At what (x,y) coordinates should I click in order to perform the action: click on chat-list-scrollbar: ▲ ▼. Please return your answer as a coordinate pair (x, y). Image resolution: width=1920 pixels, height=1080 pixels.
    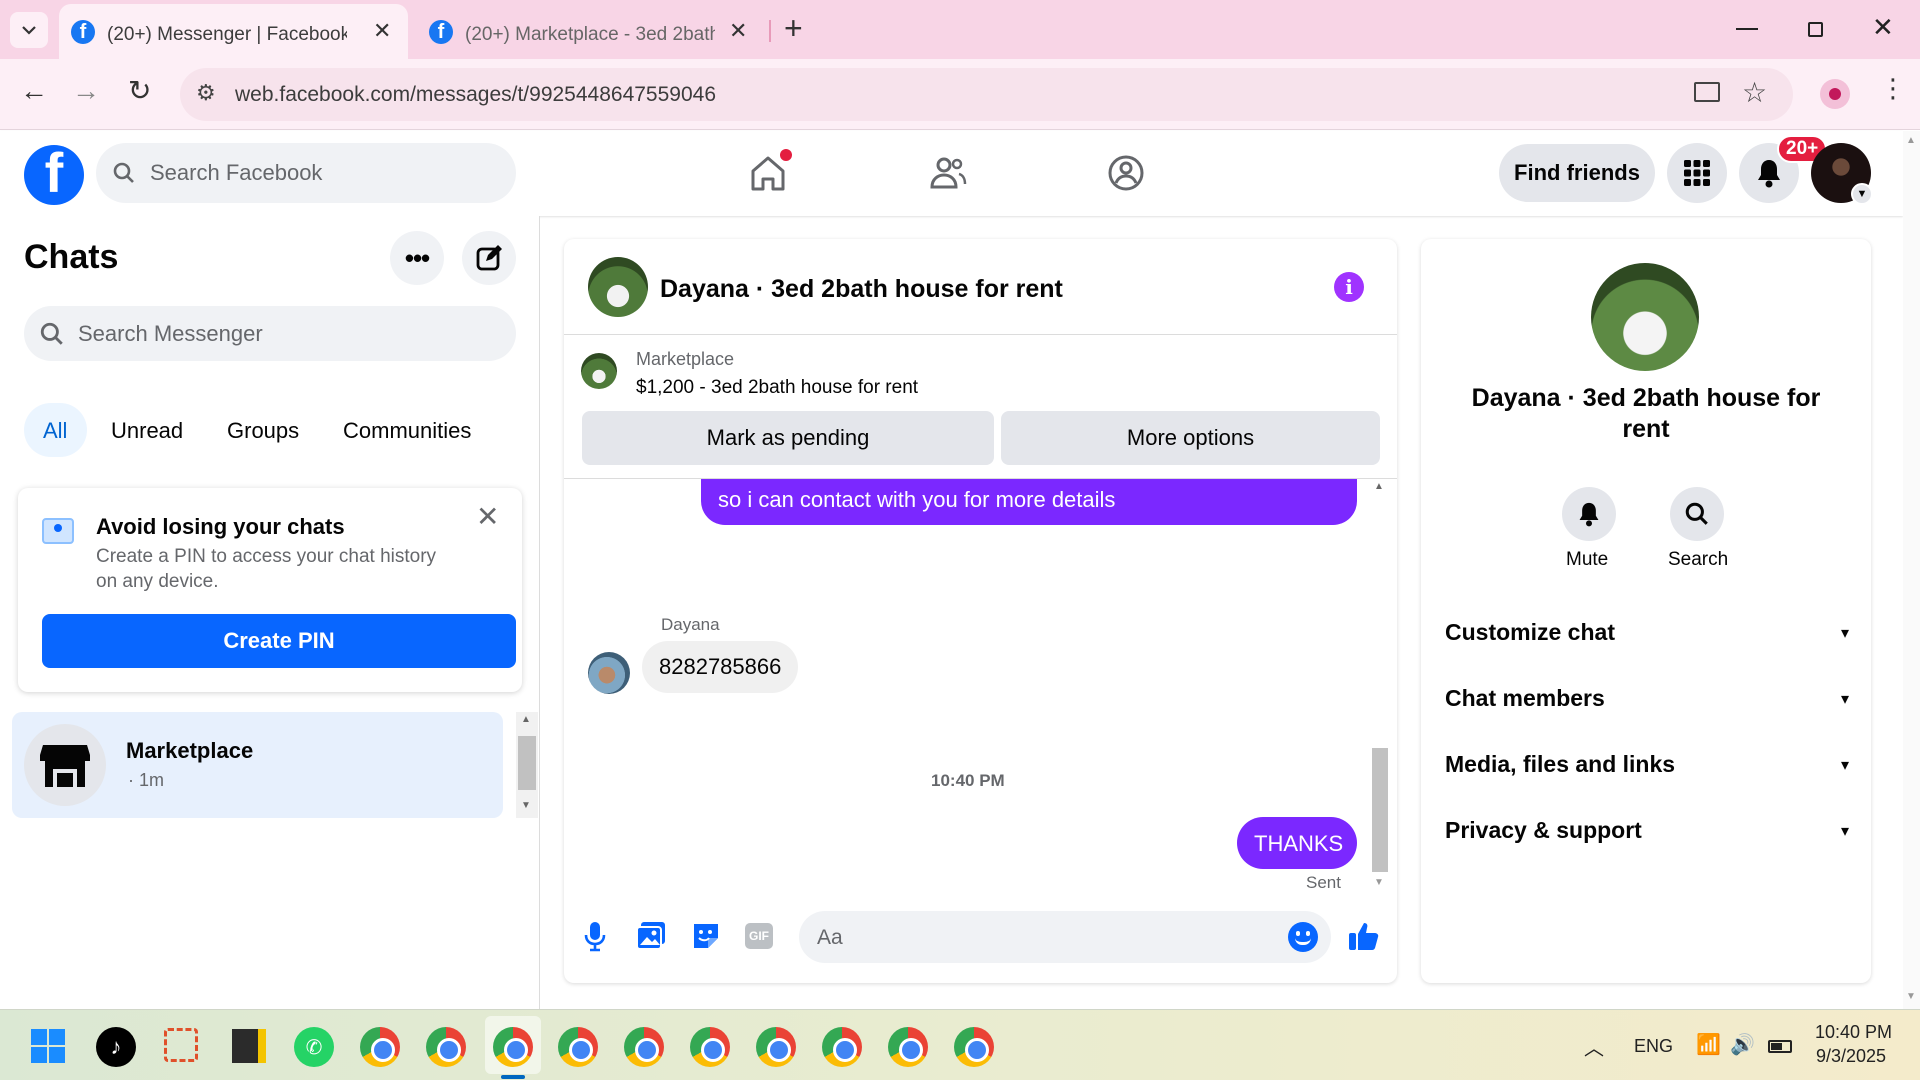
    Looking at the image, I should click on (527, 765).